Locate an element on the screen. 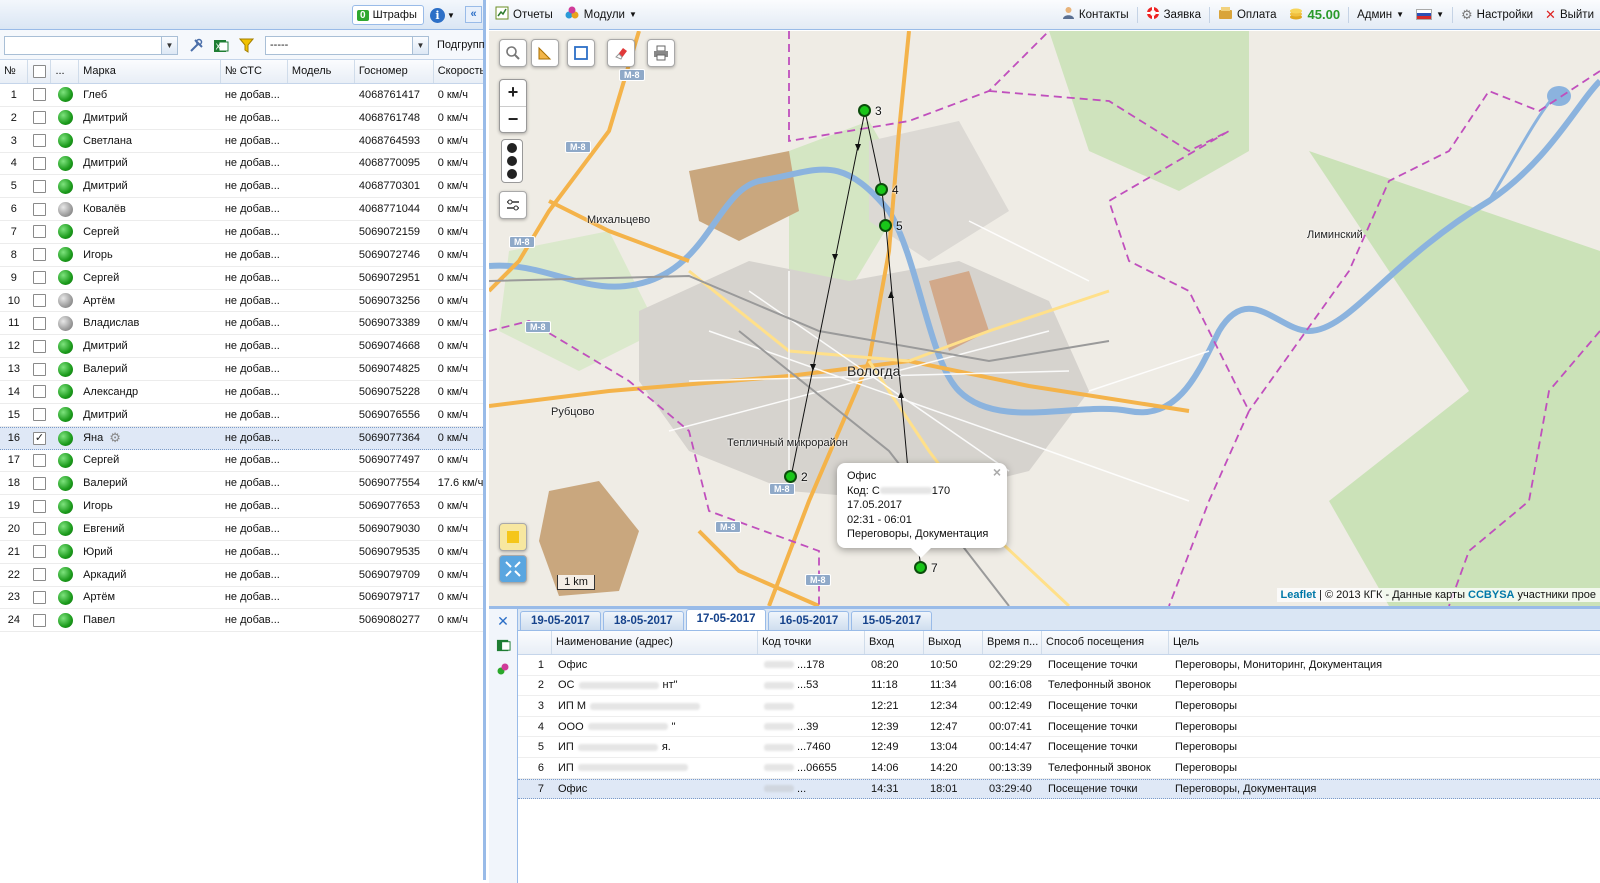  search-icon is located at coordinates (513, 53).